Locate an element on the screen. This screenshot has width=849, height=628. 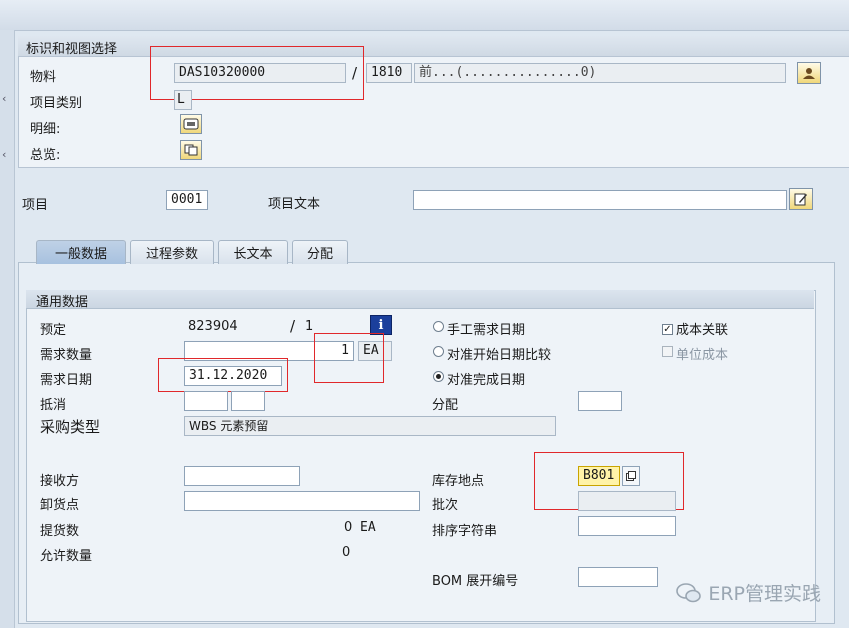
tab-long-text: 长文本 is located at coordinates (253, 252).